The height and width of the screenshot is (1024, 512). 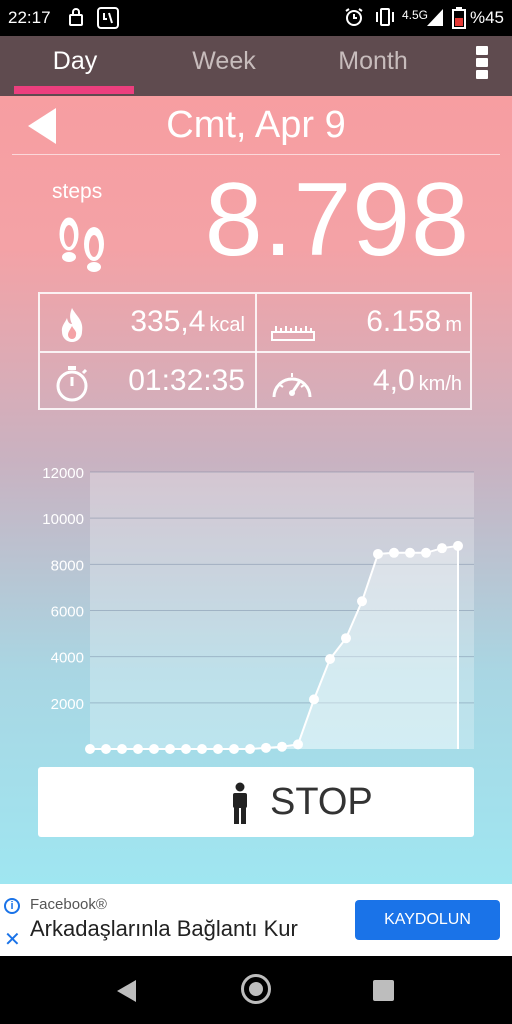 I want to click on ad-close-icon: ✕, so click(x=12, y=940).